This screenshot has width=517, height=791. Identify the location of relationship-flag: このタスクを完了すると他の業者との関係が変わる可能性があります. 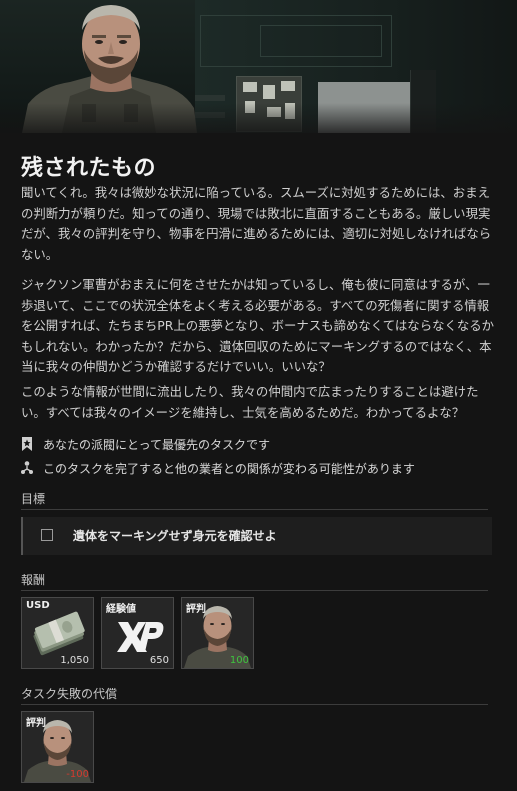
(218, 468).